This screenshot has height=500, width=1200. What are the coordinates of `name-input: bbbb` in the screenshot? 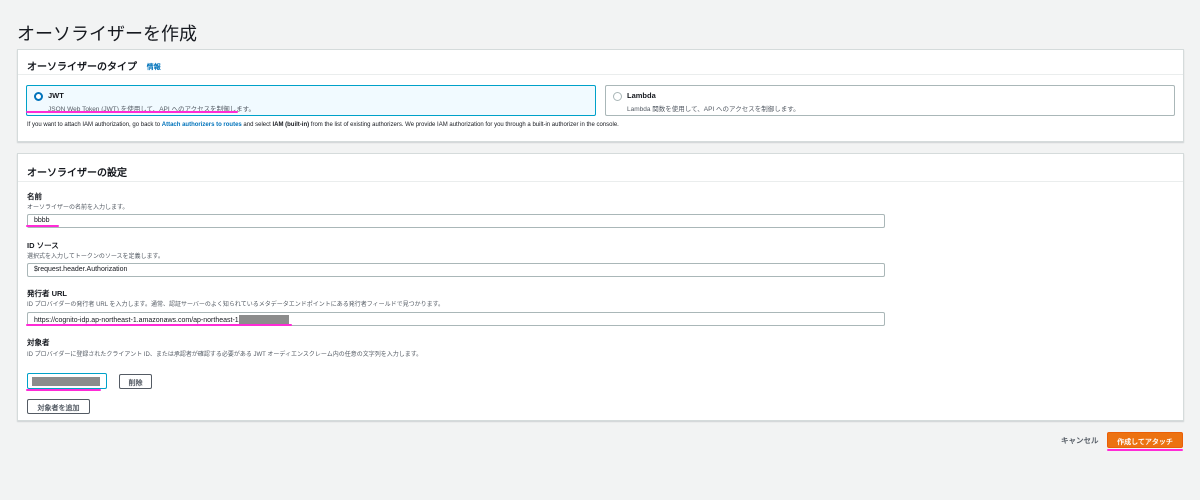 It's located at (456, 221).